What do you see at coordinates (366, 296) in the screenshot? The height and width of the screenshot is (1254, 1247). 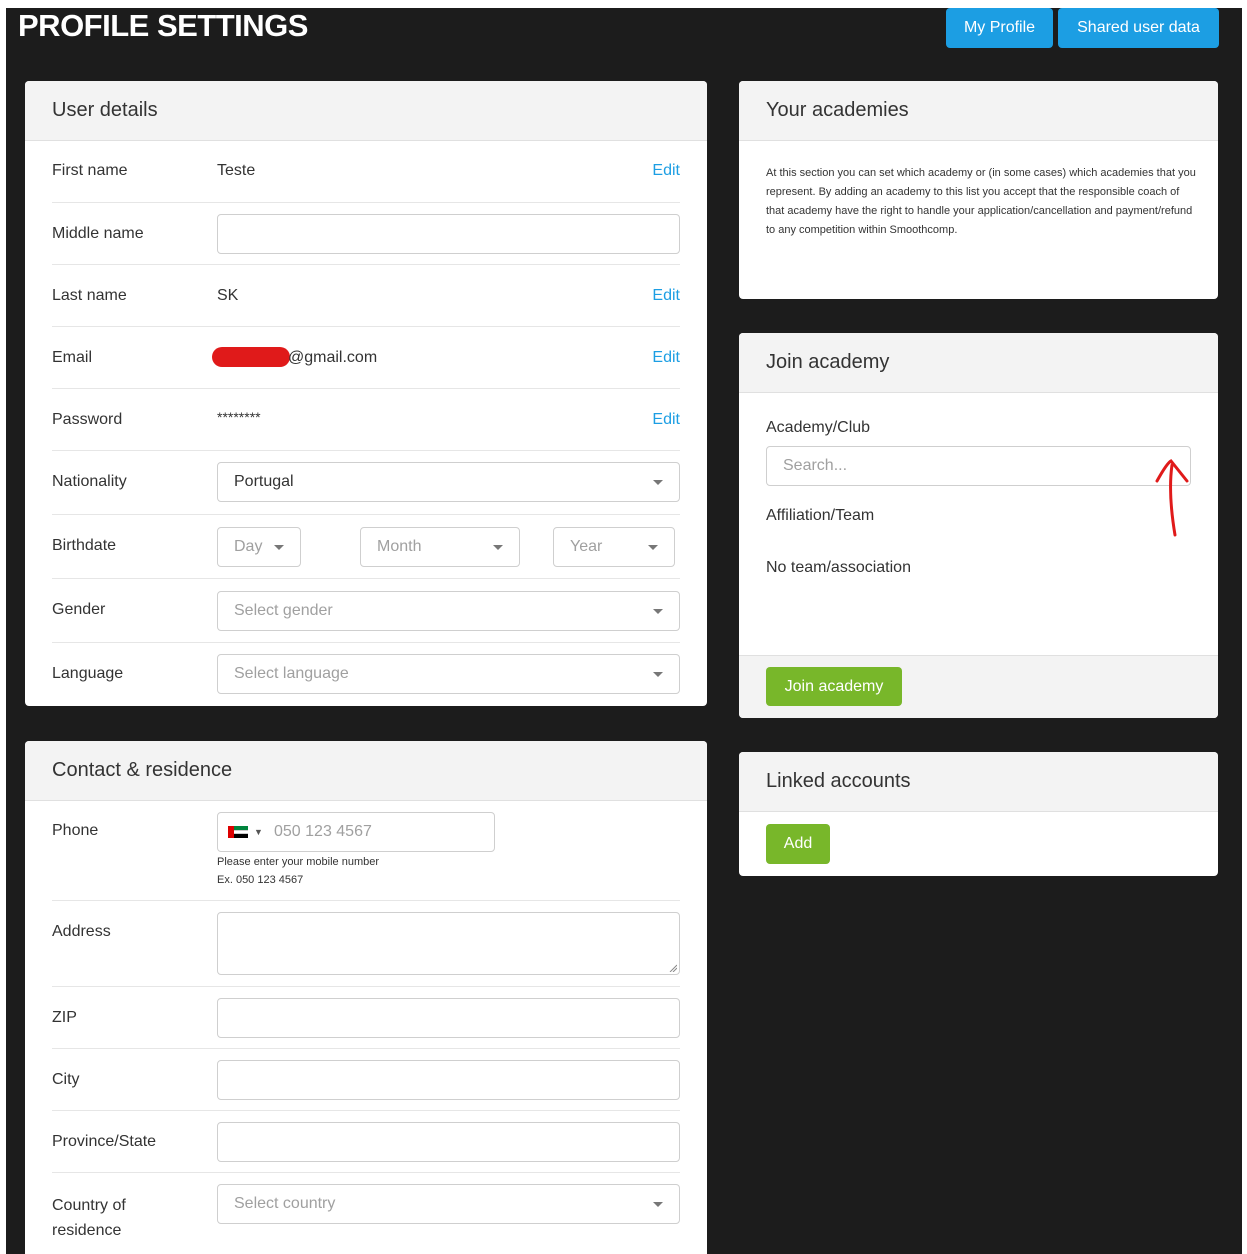 I see `last-name-row: Last name SK Edit` at bounding box center [366, 296].